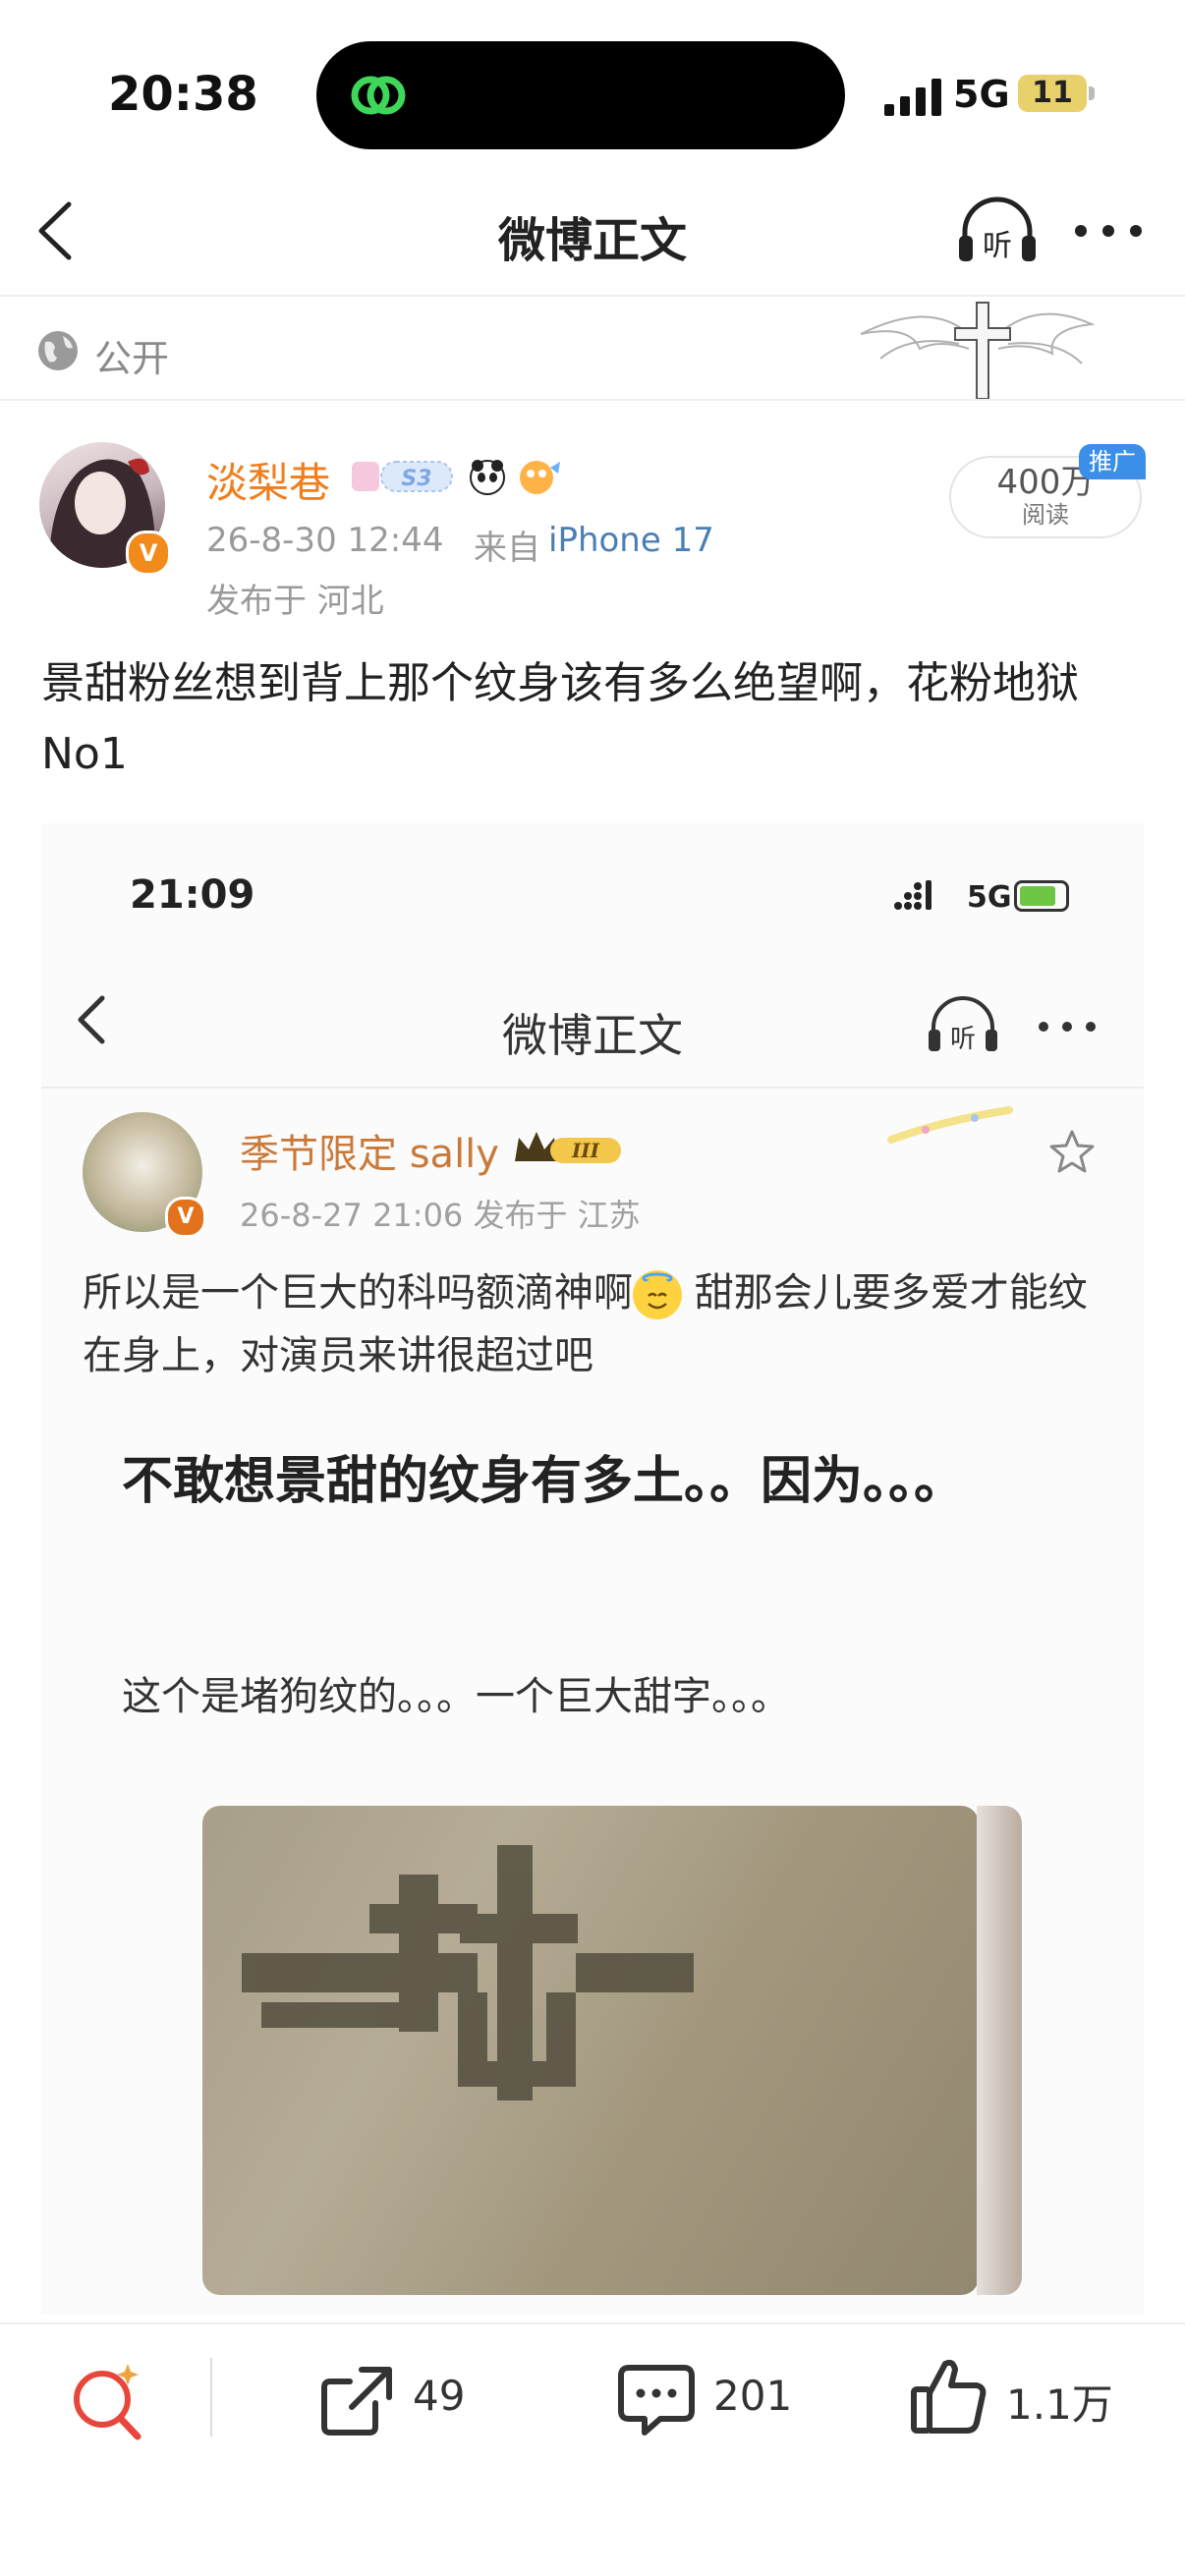 This screenshot has width=1185, height=2576. I want to click on tattoo-photo, so click(591, 2050).